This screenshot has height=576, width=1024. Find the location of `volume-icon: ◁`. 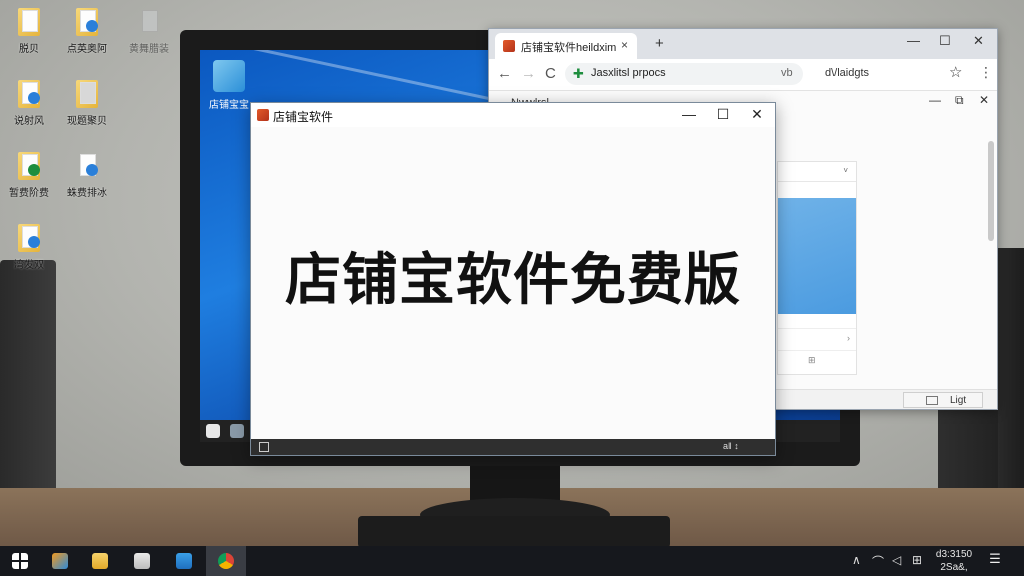

volume-icon: ◁ is located at coordinates (896, 560).